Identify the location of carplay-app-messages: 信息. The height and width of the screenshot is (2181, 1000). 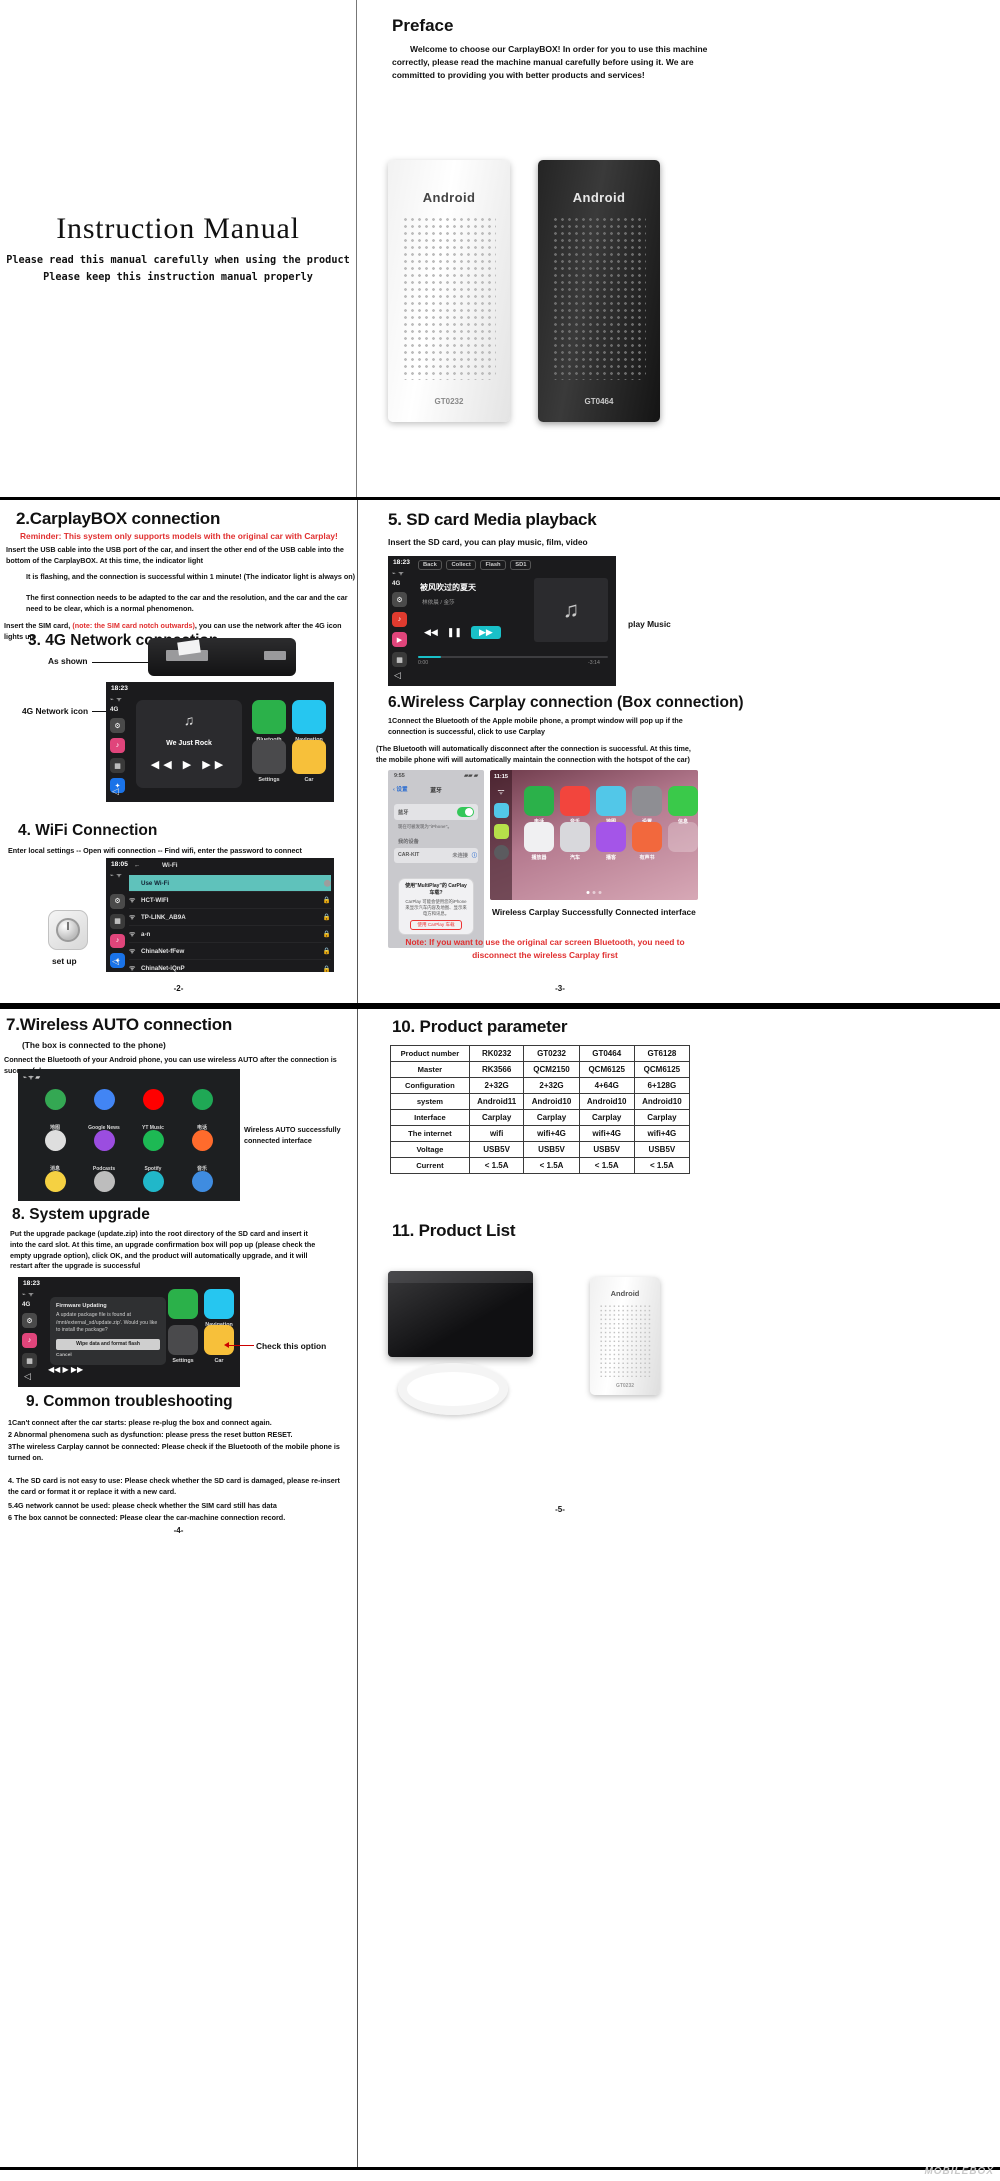
(683, 805).